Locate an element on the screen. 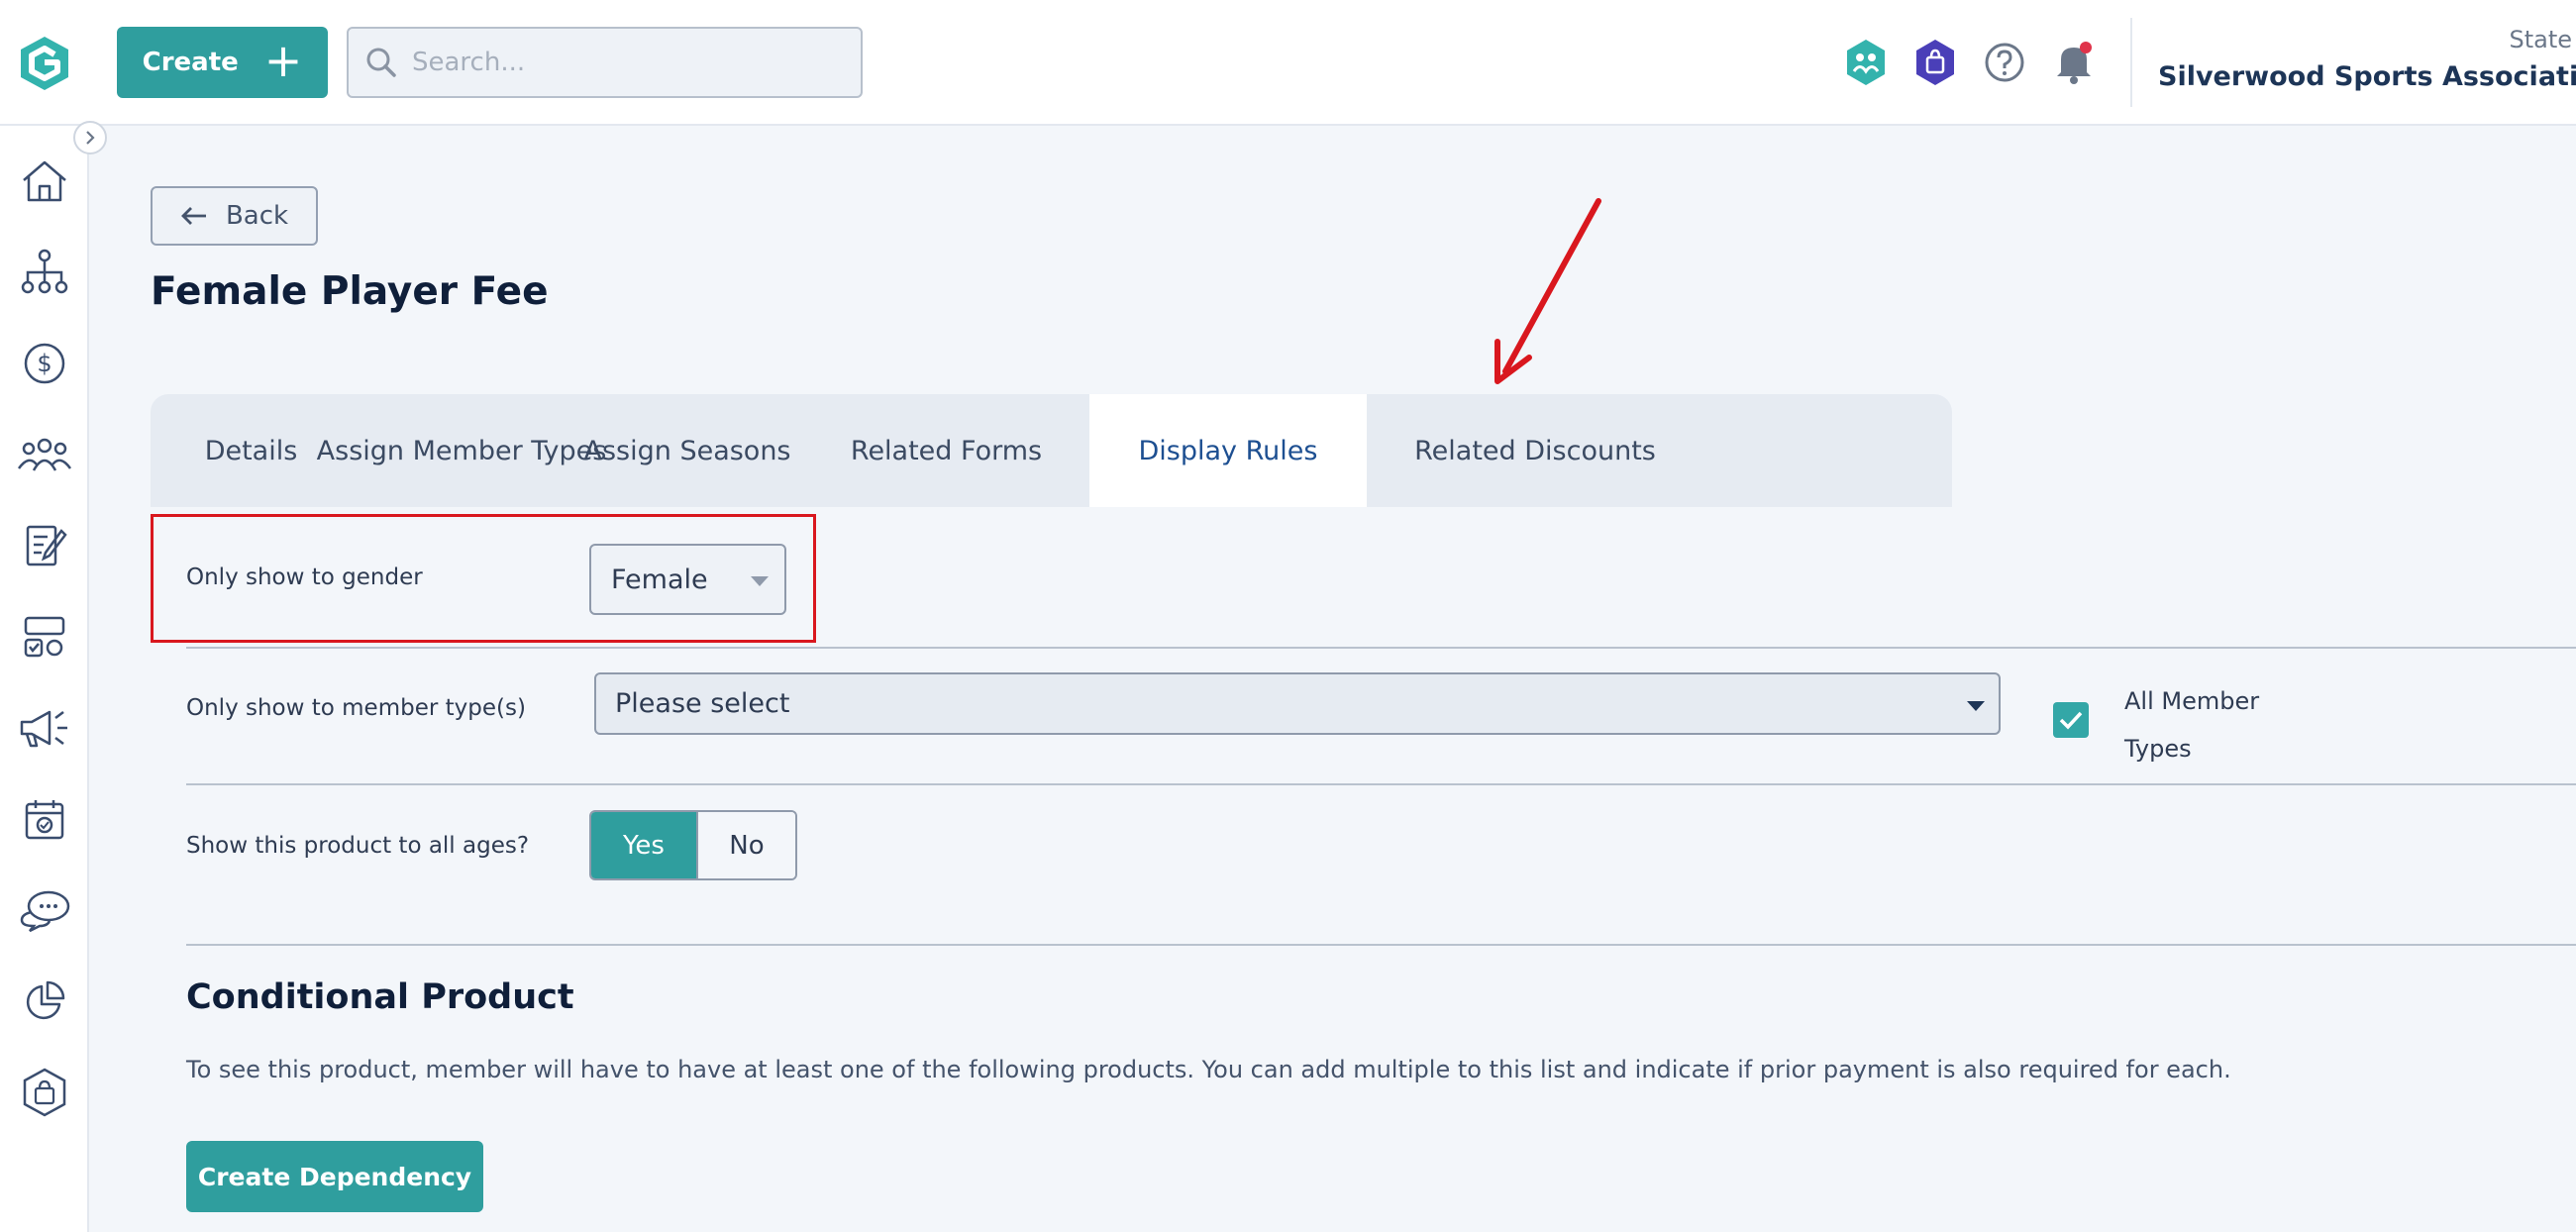 Image resolution: width=2576 pixels, height=1232 pixels. products-icon is located at coordinates (44, 637).